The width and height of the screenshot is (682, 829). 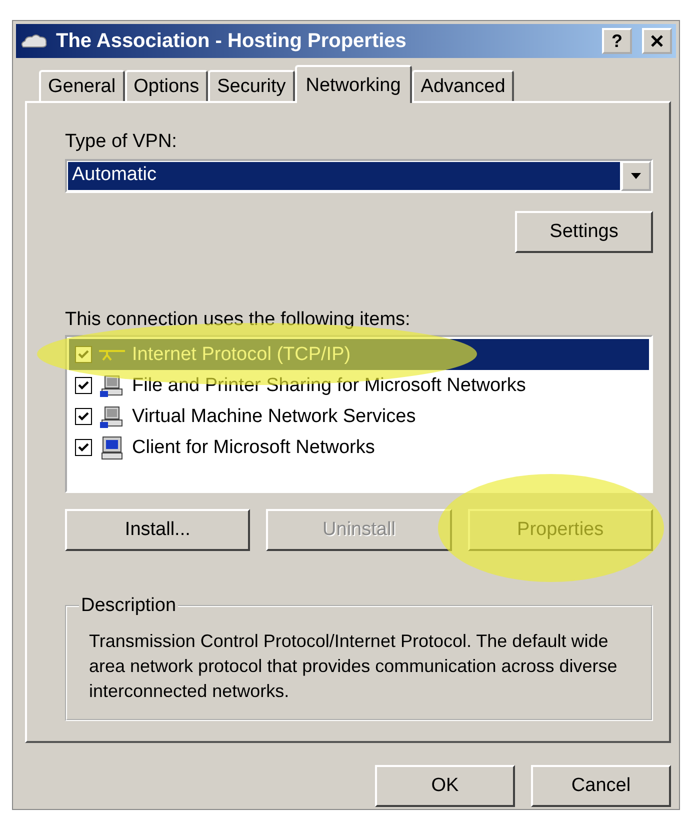 I want to click on close-button, so click(x=657, y=41).